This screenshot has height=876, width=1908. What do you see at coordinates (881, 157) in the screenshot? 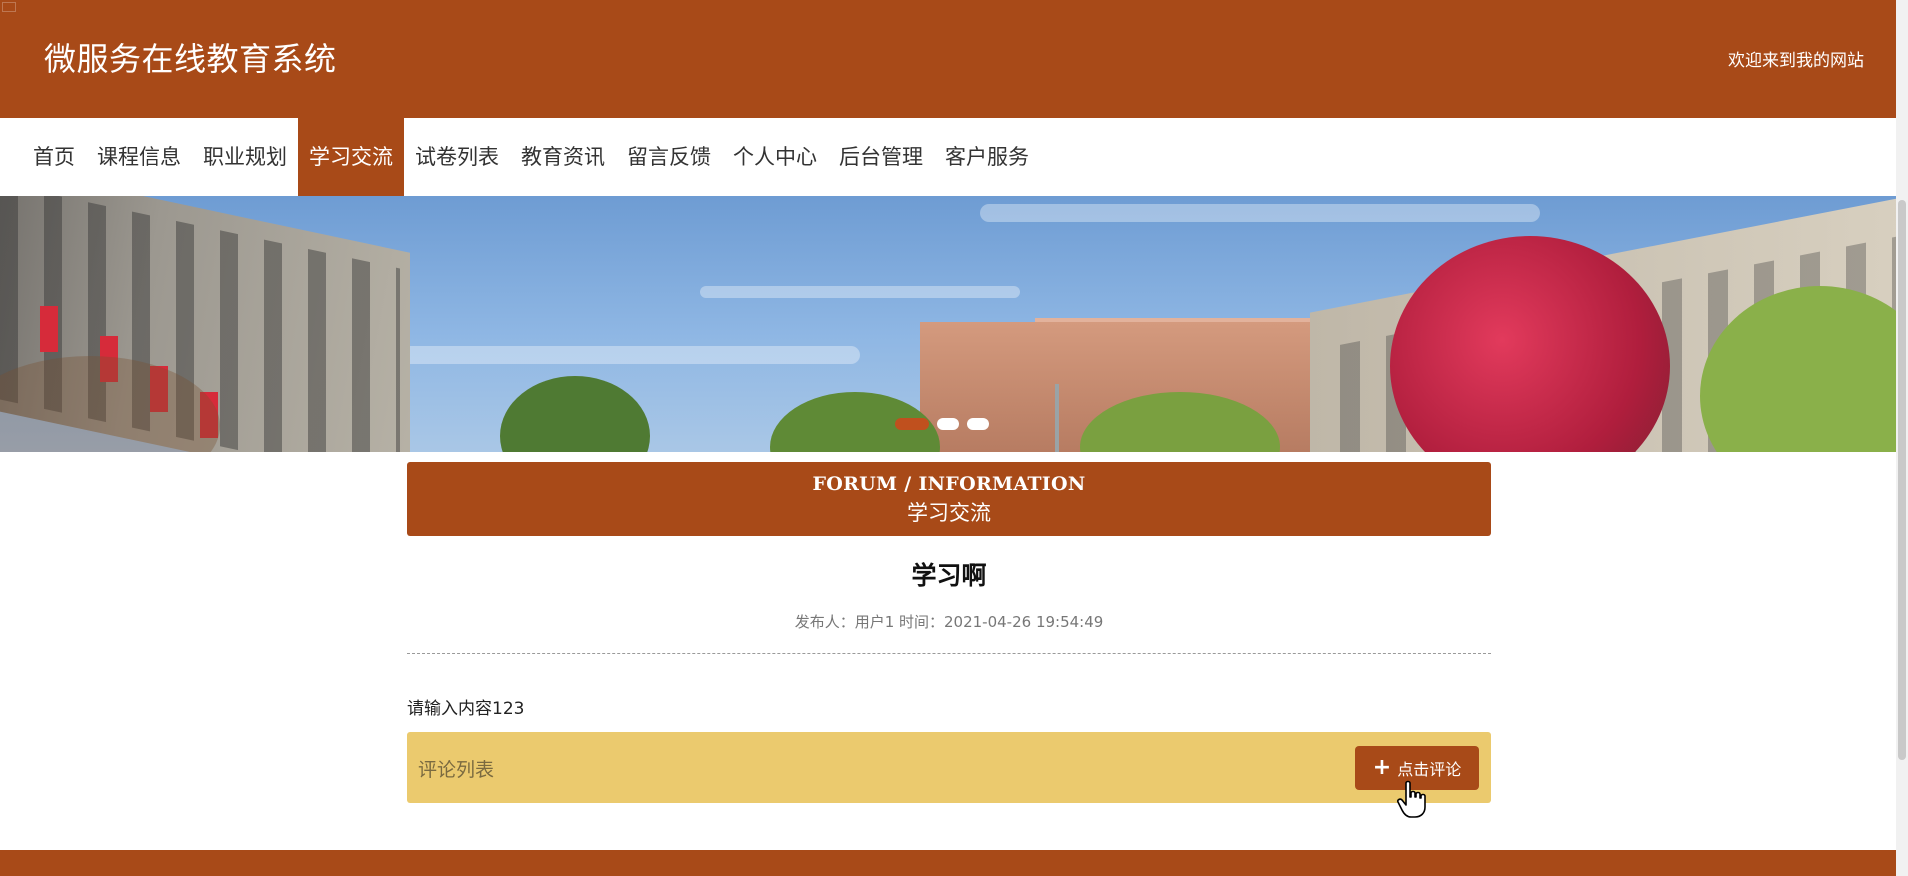
I see `nav-item-admin: 后台管理` at bounding box center [881, 157].